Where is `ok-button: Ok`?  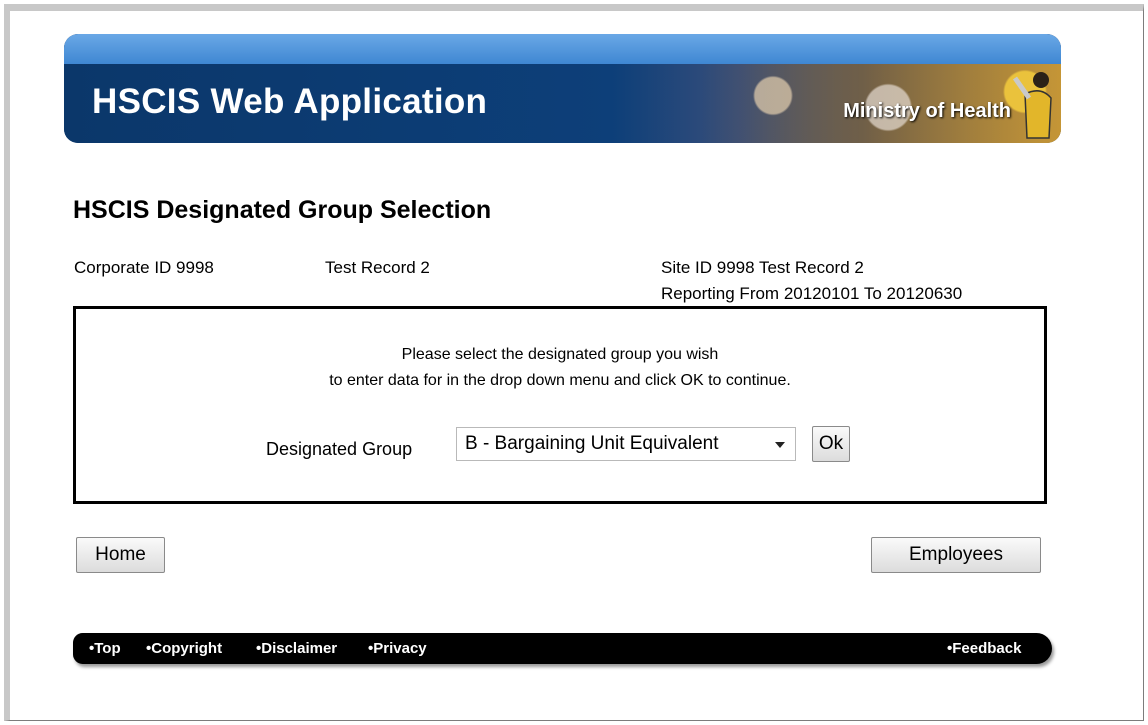 ok-button: Ok is located at coordinates (831, 444).